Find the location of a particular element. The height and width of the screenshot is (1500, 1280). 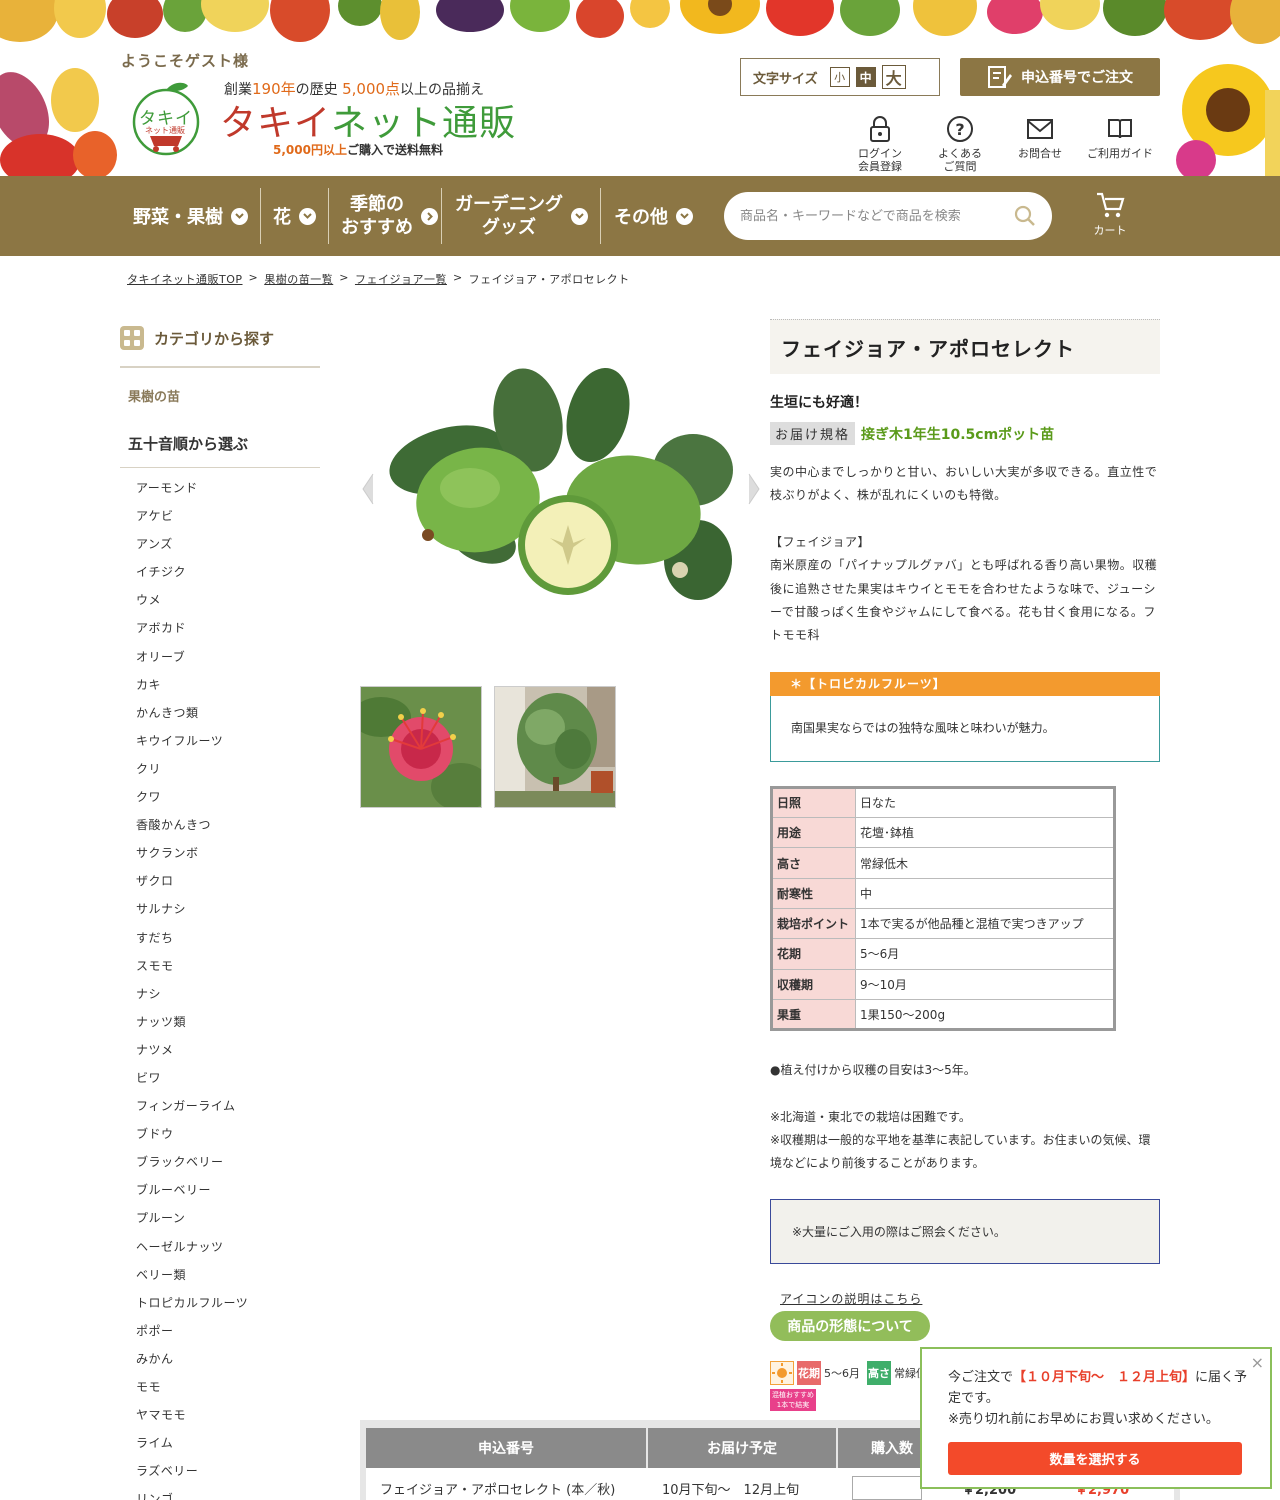

nav-vegetables-fruits: 野菜・果樹 is located at coordinates (190, 216).